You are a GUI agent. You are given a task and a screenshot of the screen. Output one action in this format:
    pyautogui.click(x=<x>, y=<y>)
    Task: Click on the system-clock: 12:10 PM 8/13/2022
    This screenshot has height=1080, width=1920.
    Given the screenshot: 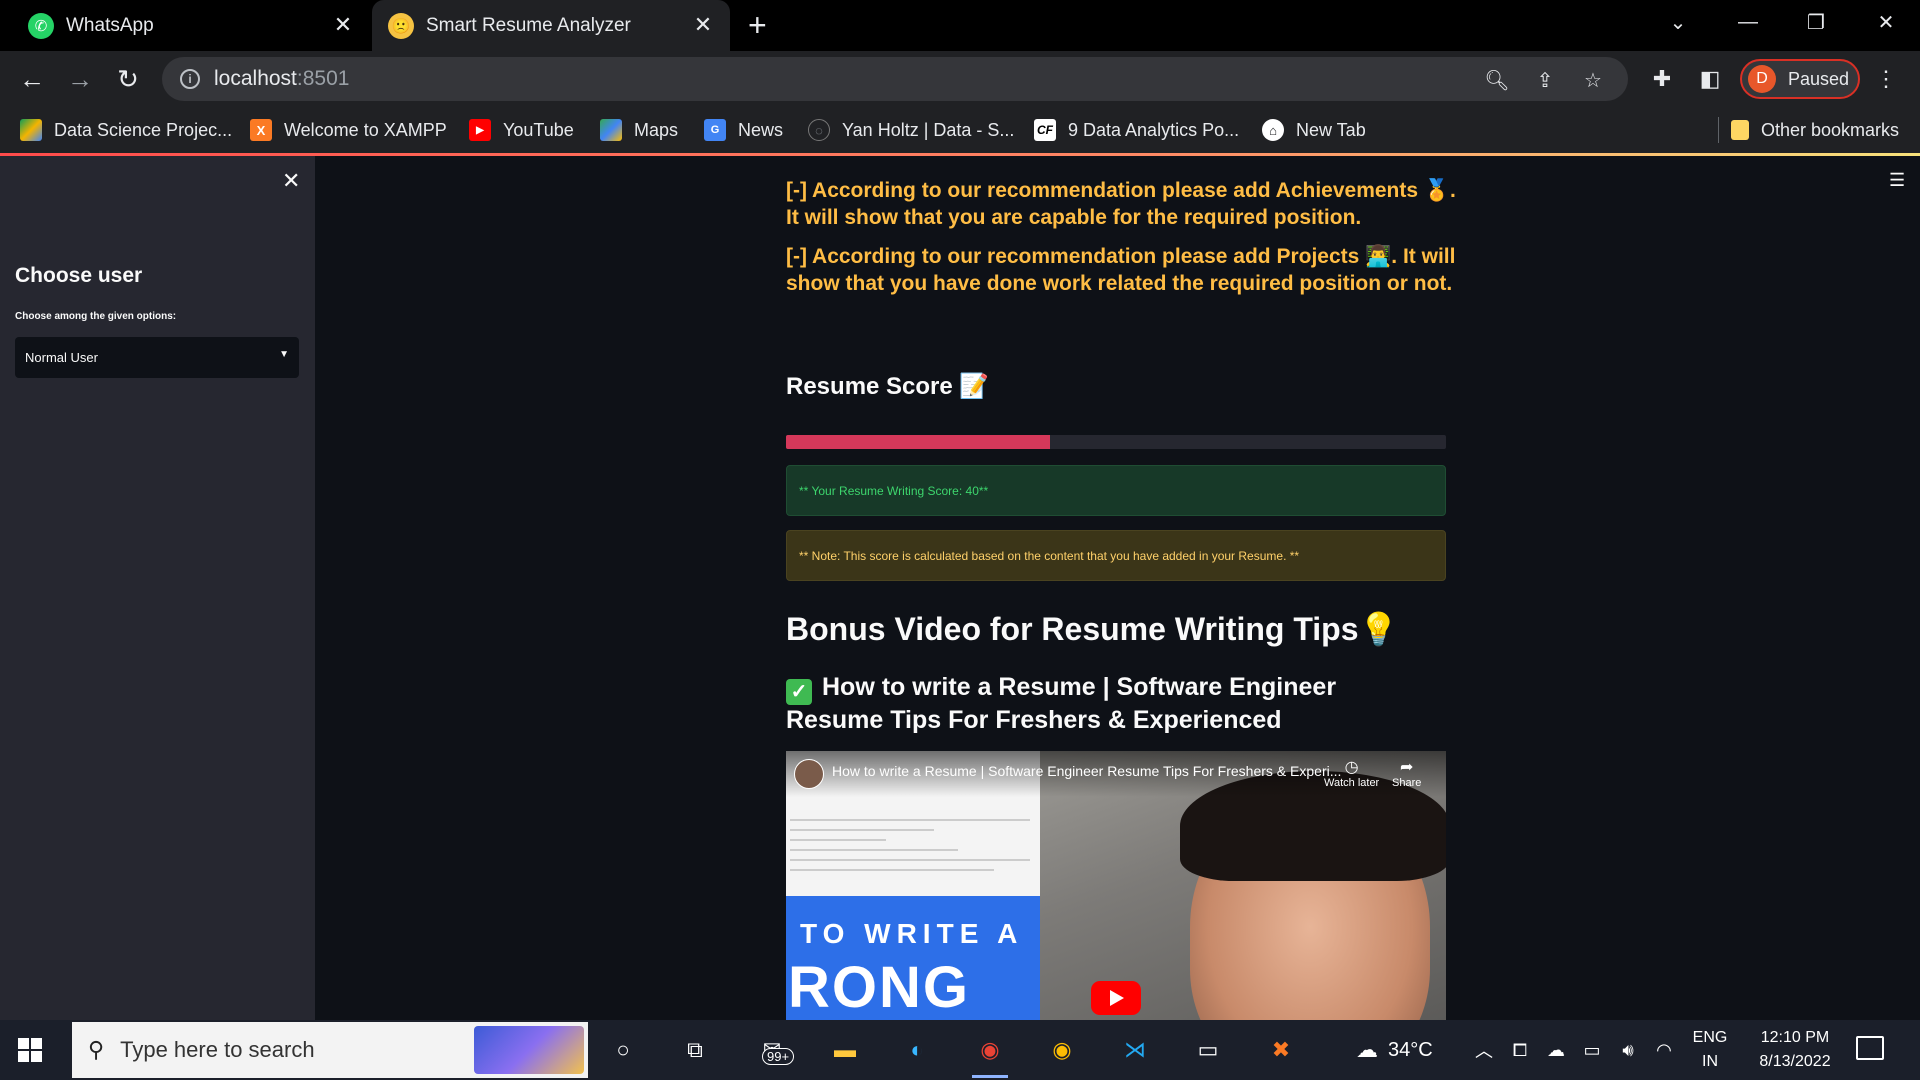 What is the action you would take?
    pyautogui.click(x=1795, y=1050)
    